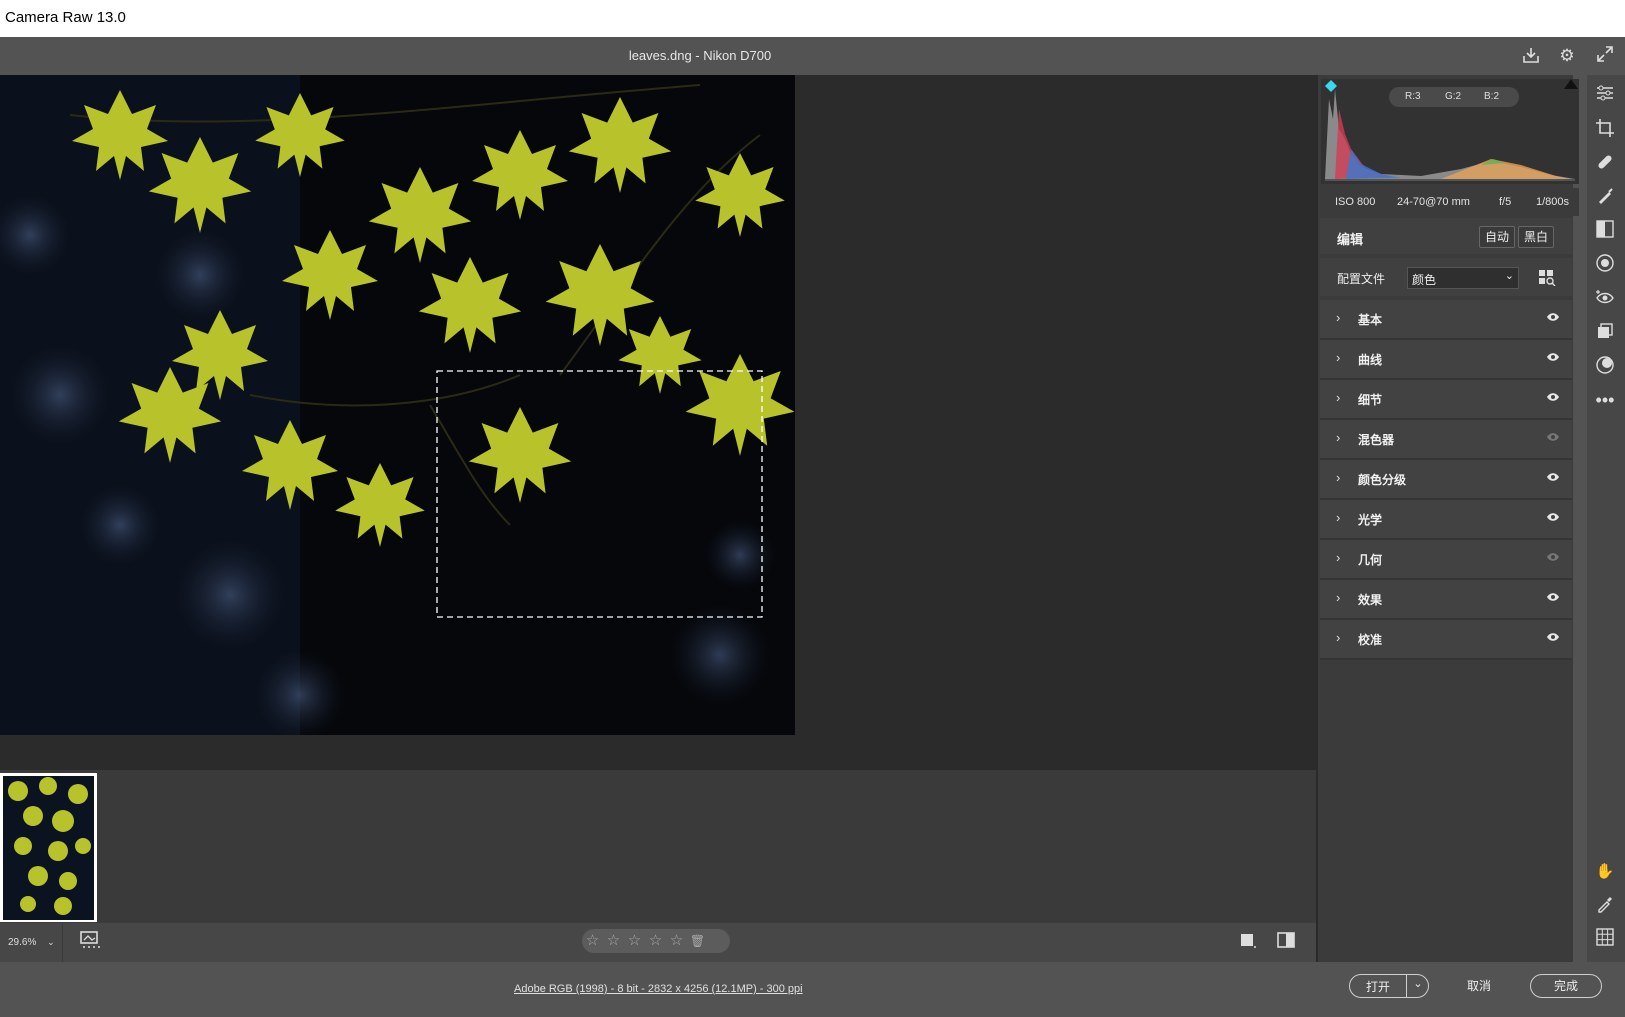  What do you see at coordinates (634, 941) in the screenshot?
I see `star-3-icon: ☆` at bounding box center [634, 941].